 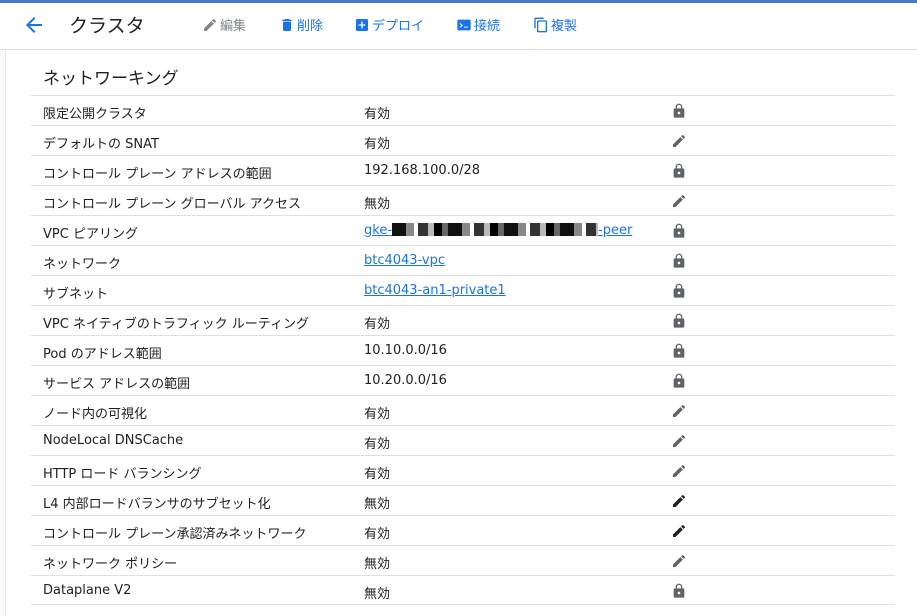 What do you see at coordinates (101, 144) in the screenshot?
I see `row-label: デフォルトの SNAT` at bounding box center [101, 144].